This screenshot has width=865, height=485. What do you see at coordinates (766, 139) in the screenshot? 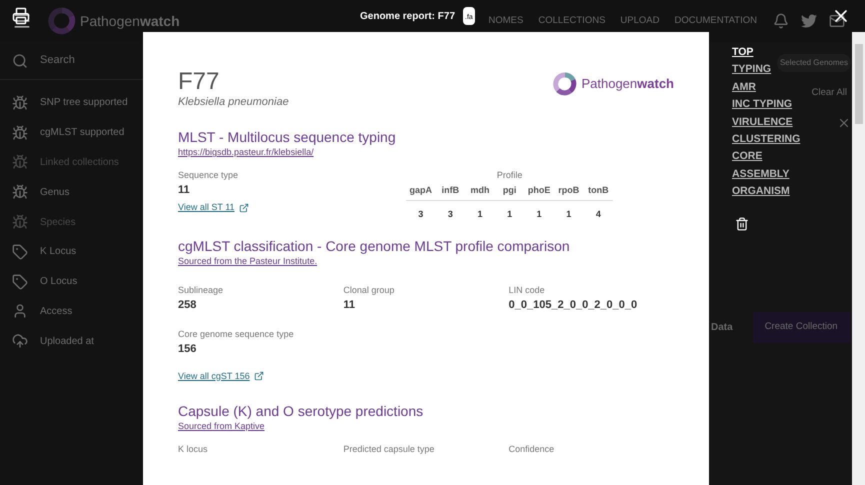
I see `toc-link: CLUSTERING` at bounding box center [766, 139].